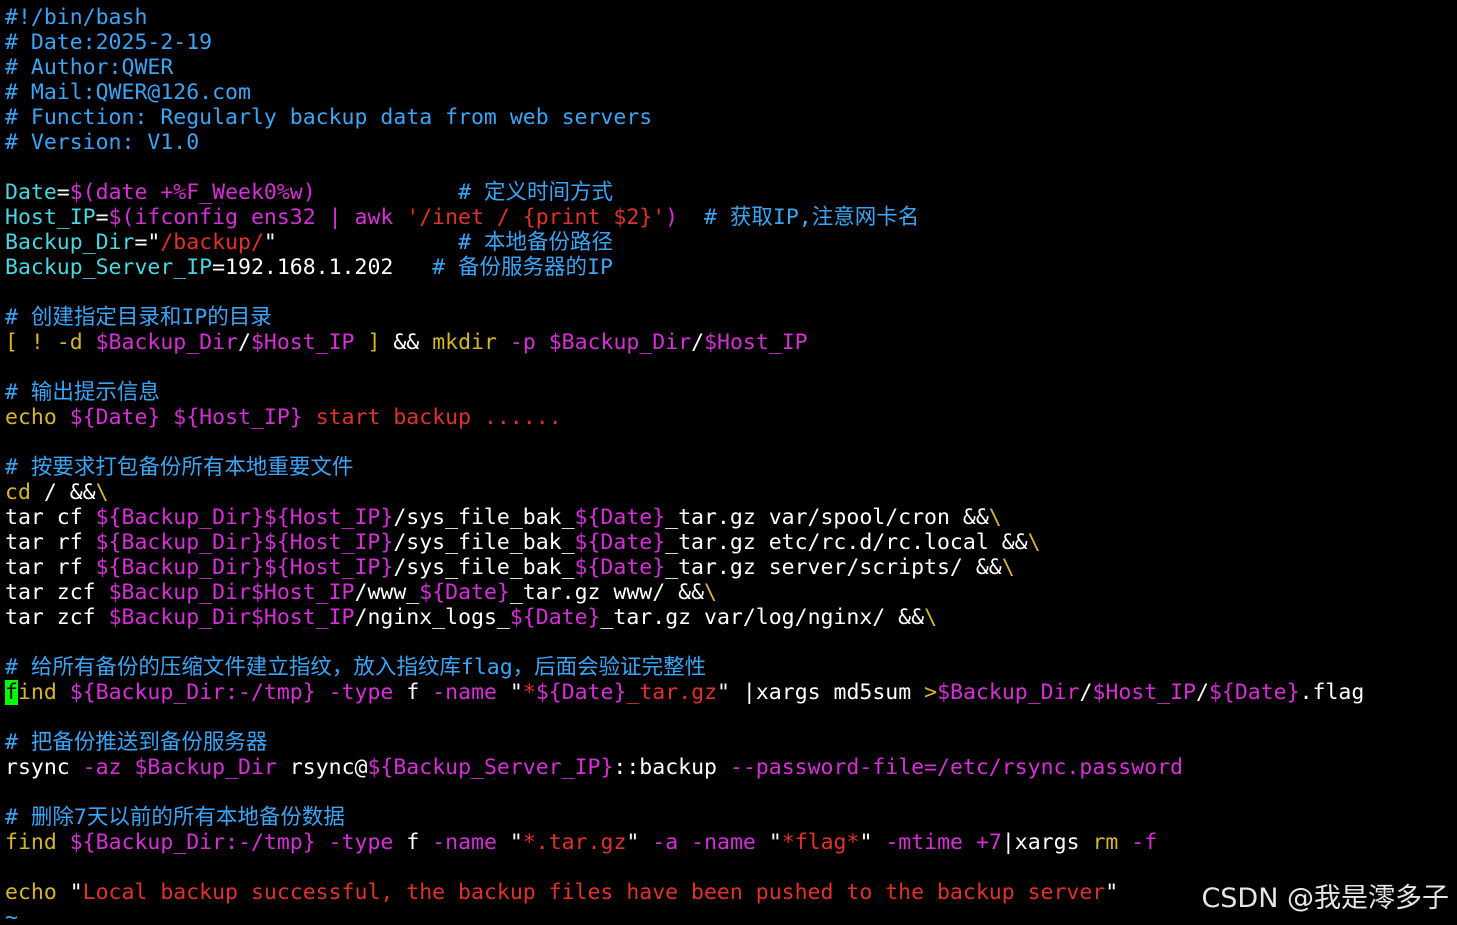 The image size is (1457, 925). Describe the element at coordinates (63, 192) in the screenshot. I see `code-token-plain: =` at that location.